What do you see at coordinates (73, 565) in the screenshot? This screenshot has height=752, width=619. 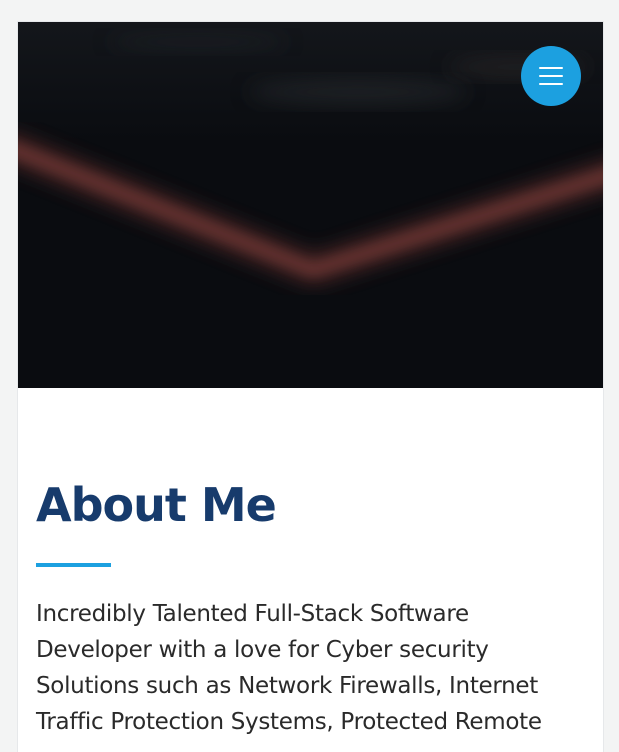 I see `title-underline` at bounding box center [73, 565].